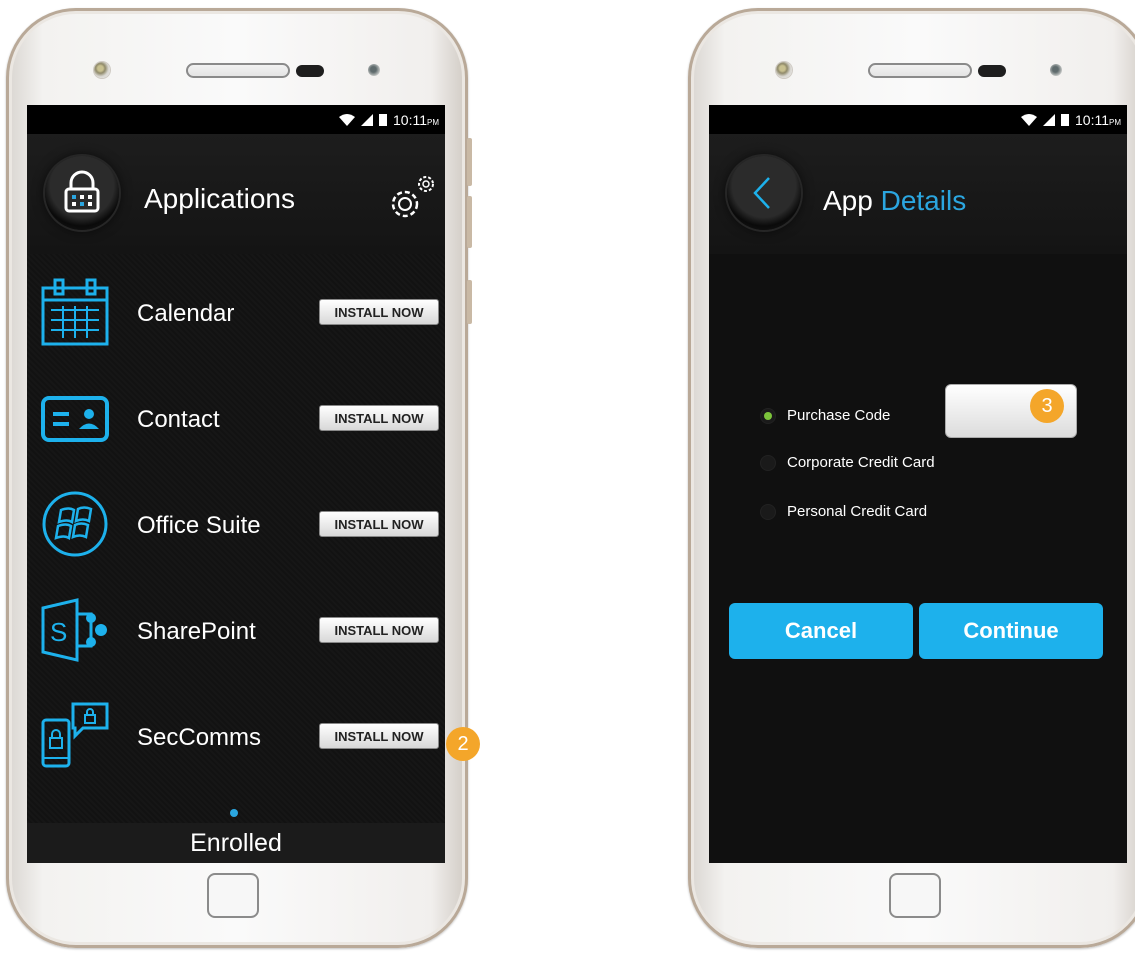  Describe the element at coordinates (219, 198) in the screenshot. I see `page-title: Applications` at that location.